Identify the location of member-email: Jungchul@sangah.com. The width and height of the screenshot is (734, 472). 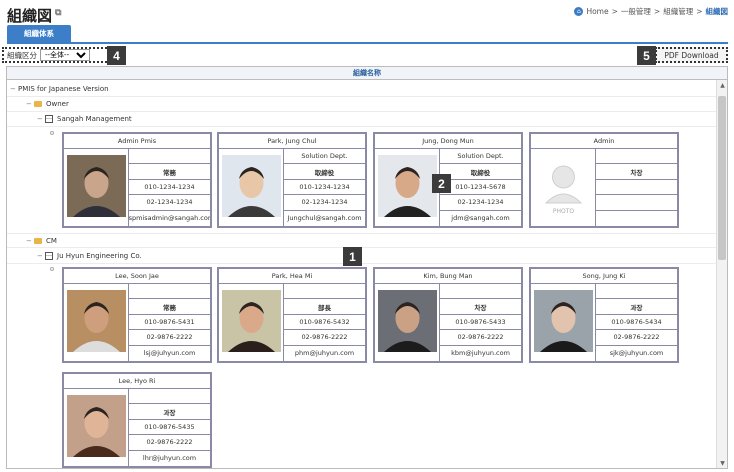
(324, 218).